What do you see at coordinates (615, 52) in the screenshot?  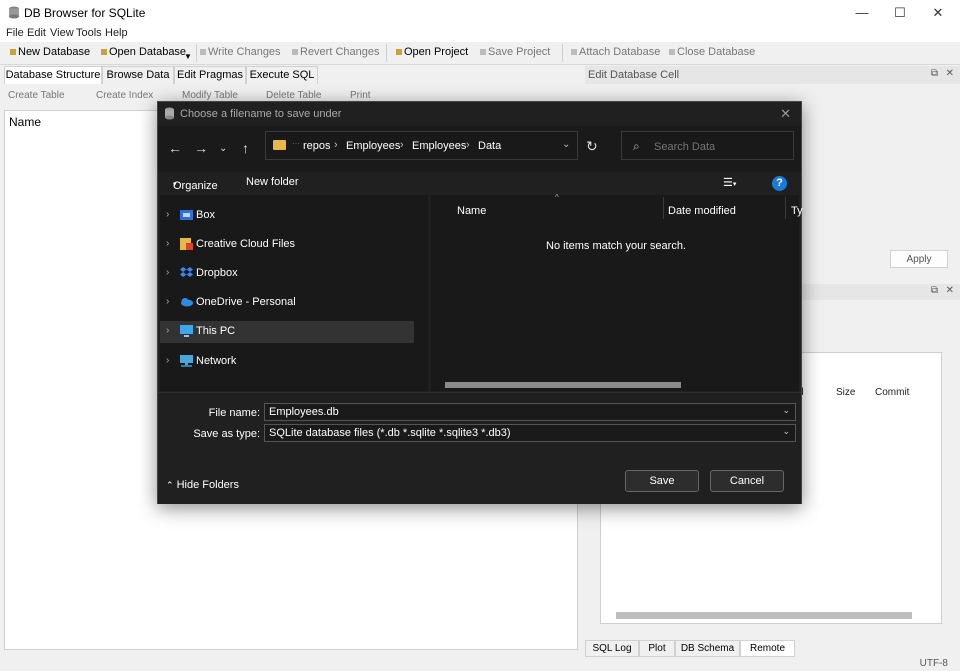 I see `attach-database-button: Attach Database` at bounding box center [615, 52].